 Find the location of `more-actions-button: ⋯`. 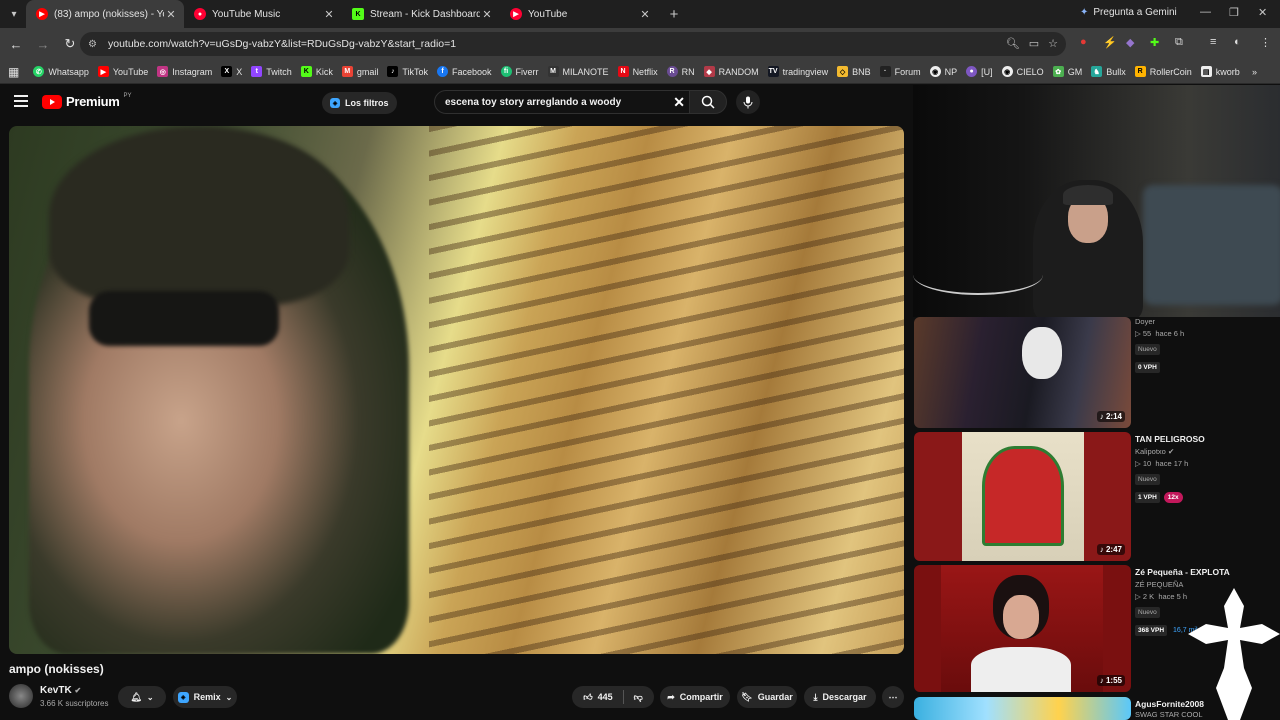

more-actions-button: ⋯ is located at coordinates (893, 697).